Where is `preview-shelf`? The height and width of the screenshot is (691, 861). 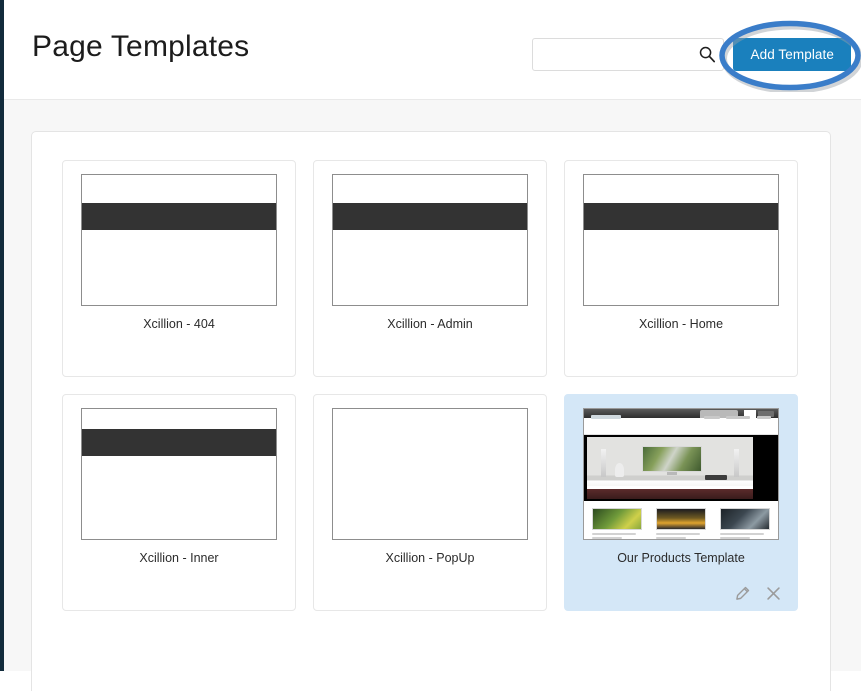 preview-shelf is located at coordinates (670, 487).